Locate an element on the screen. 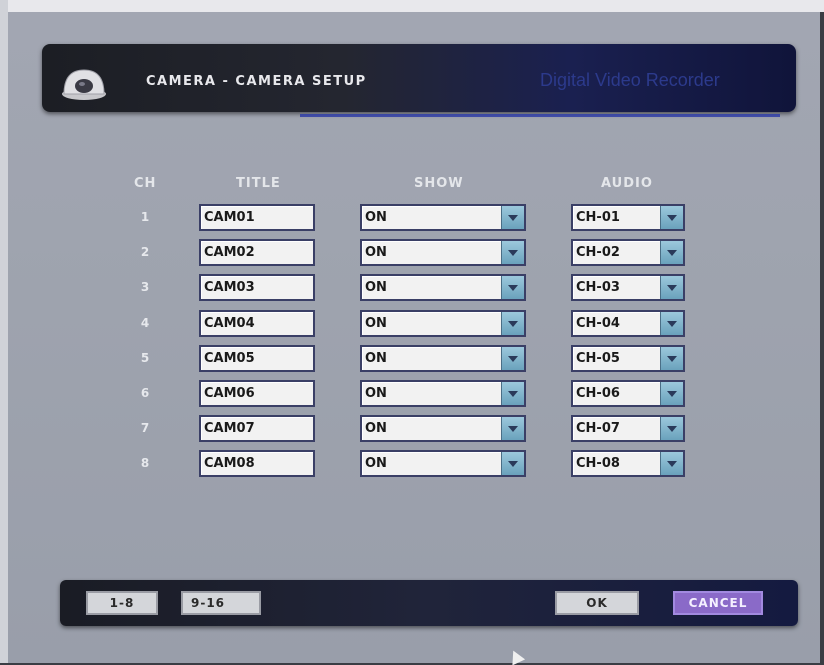  channel-number: 1 is located at coordinates (145, 217).